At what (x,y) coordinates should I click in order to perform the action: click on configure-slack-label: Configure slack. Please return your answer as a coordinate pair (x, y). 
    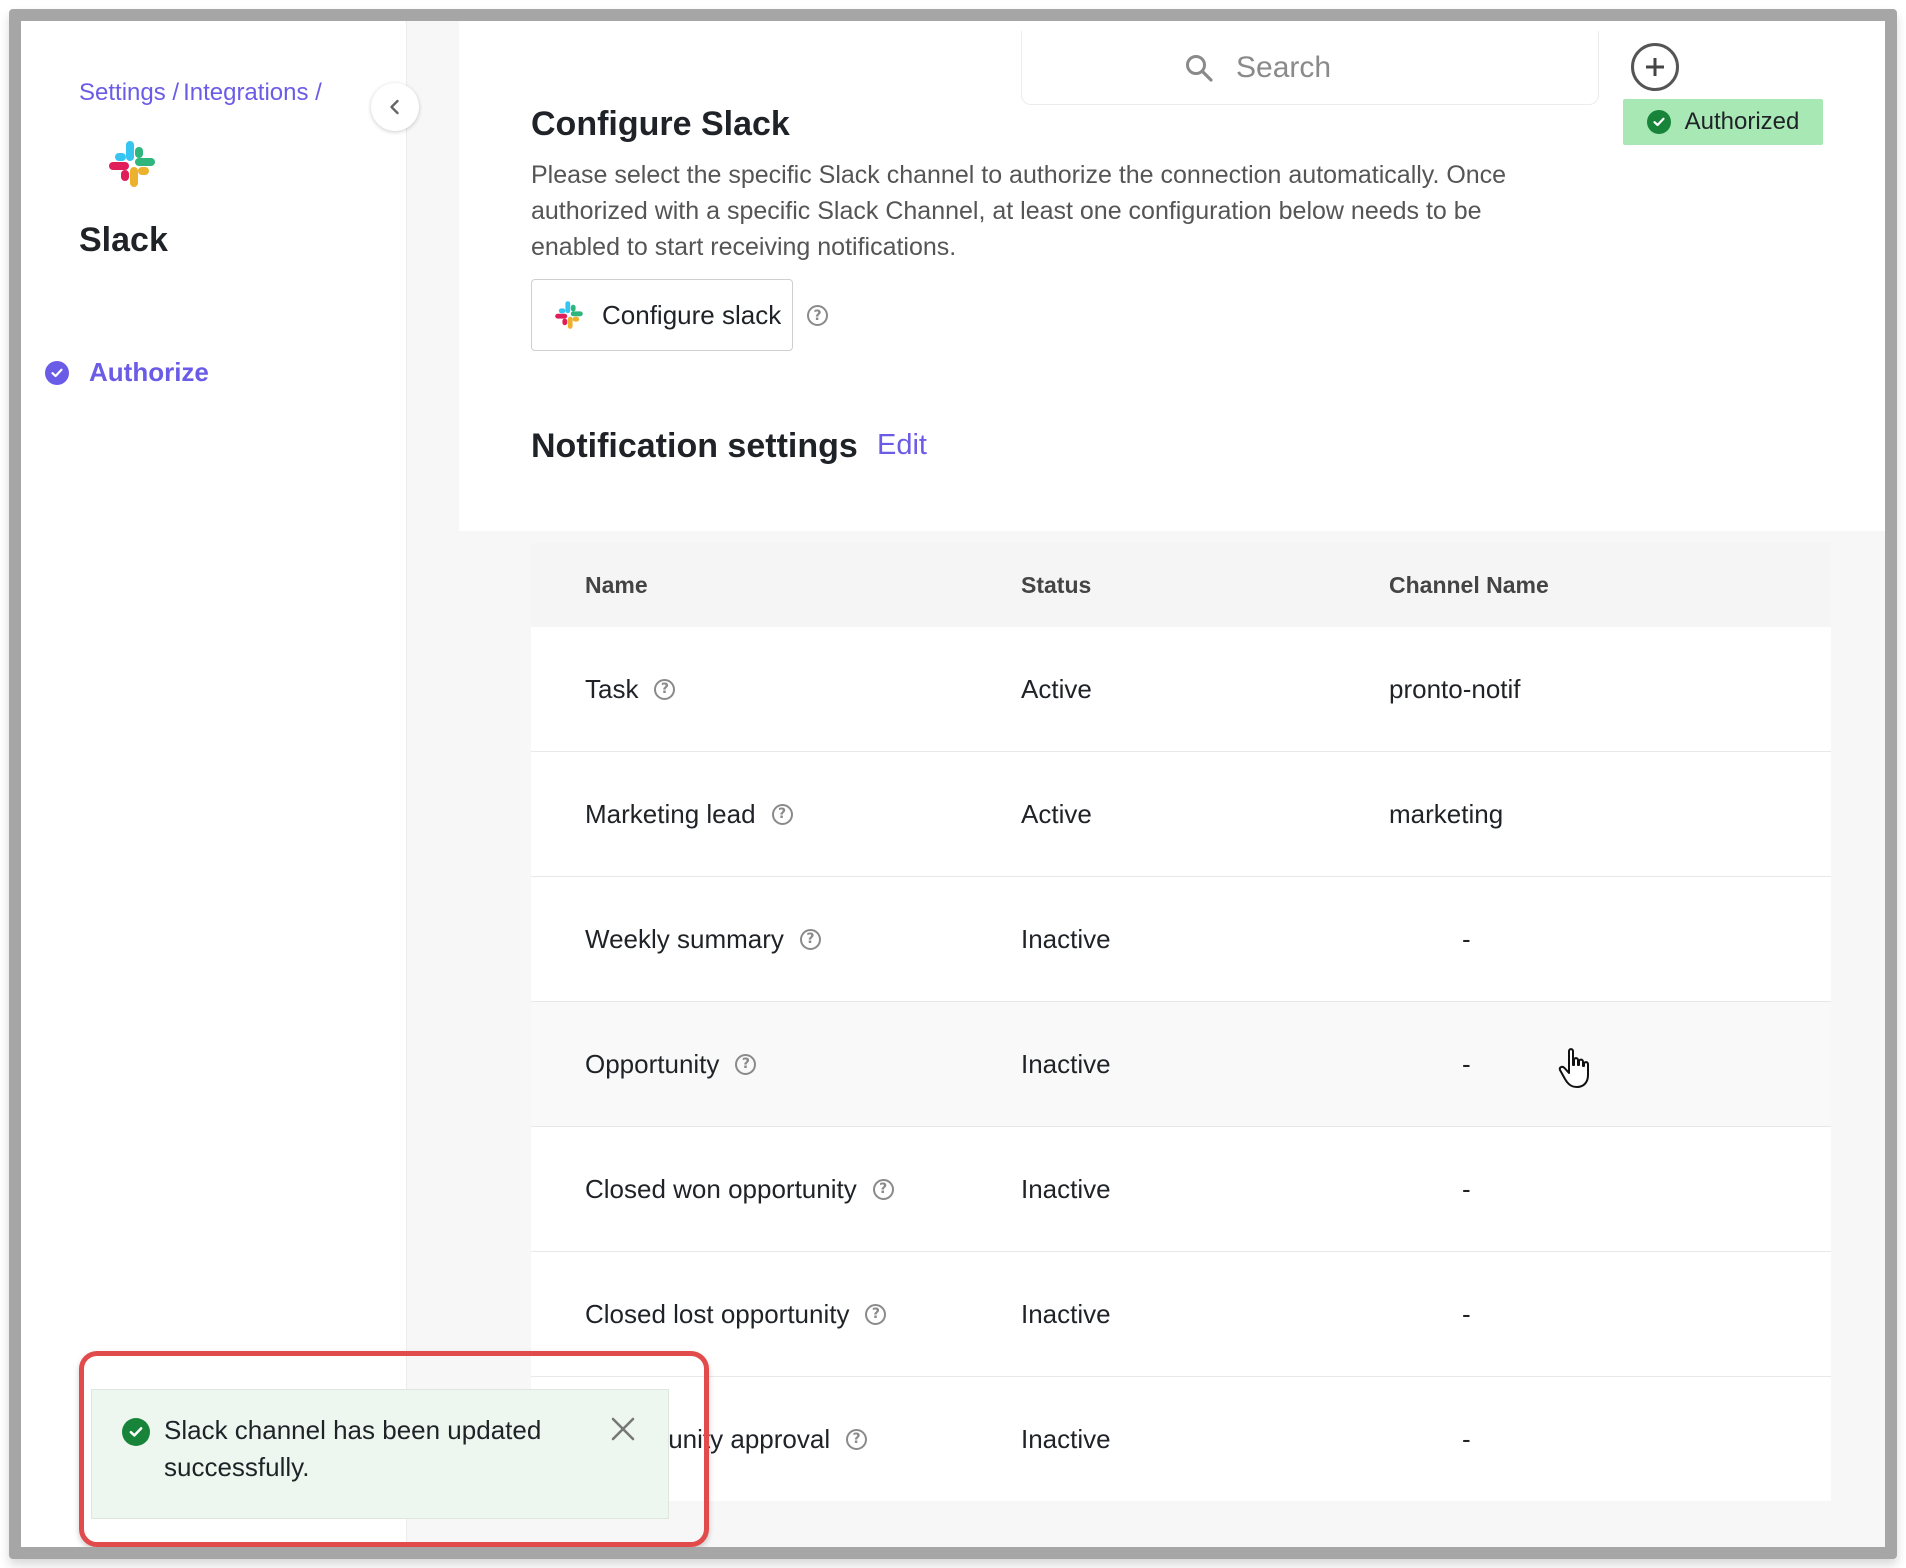
    Looking at the image, I should click on (692, 314).